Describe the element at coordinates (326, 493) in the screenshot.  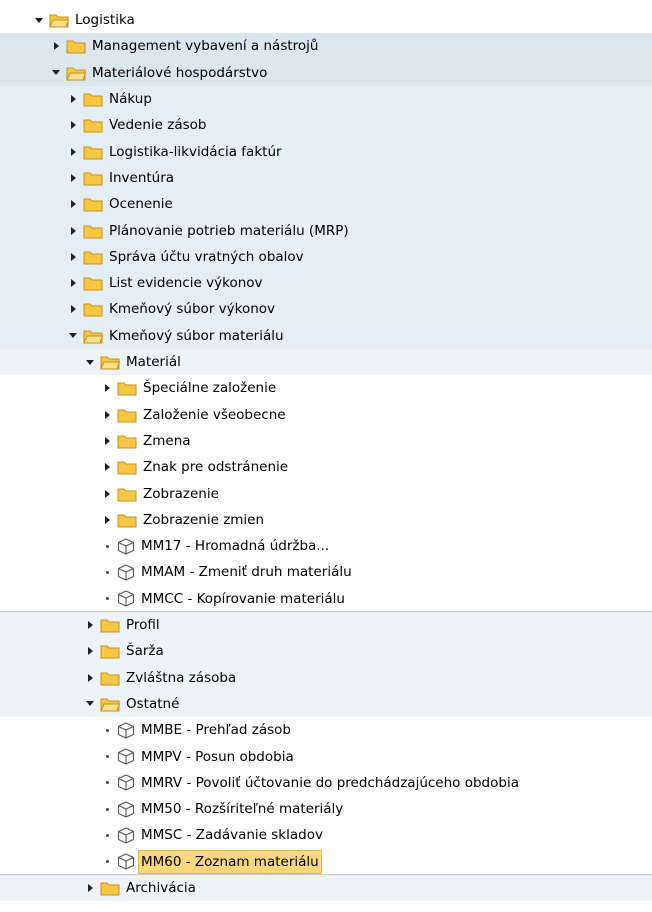
I see `tree-node-folder: Zobrazenie` at that location.